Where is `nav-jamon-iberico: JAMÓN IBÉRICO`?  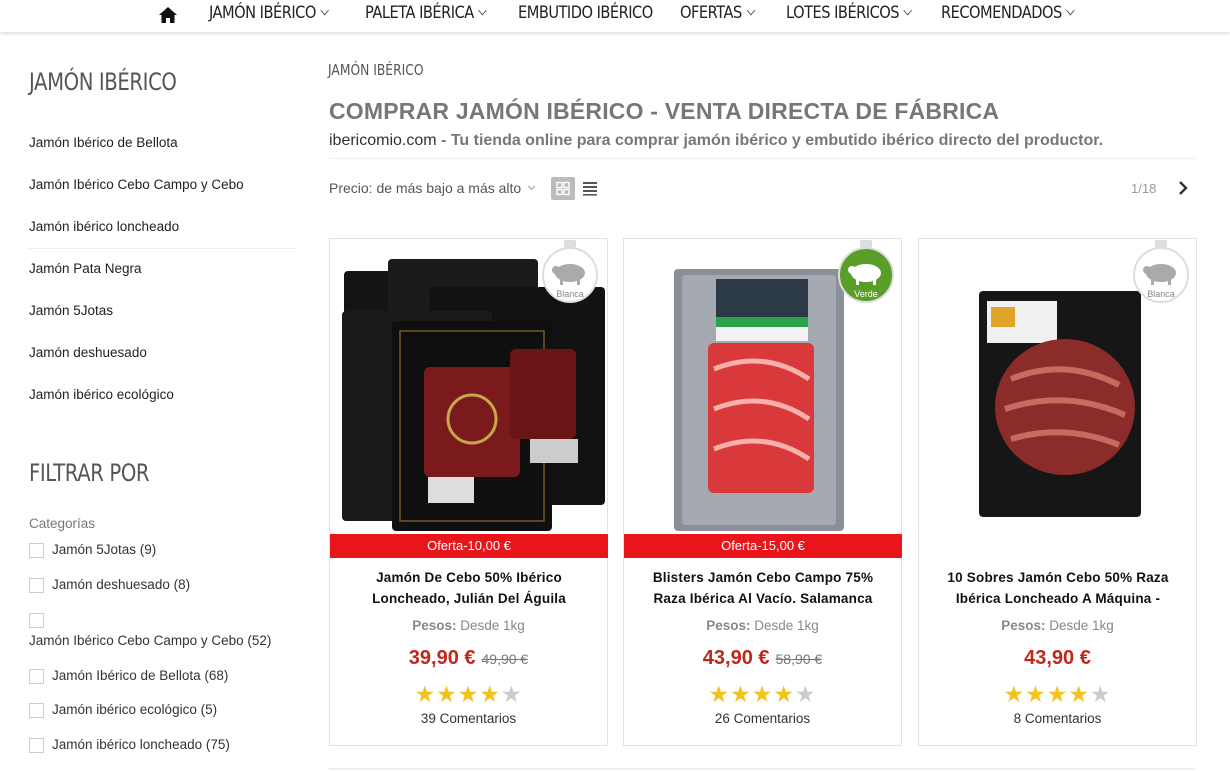
nav-jamon-iberico: JAMÓN IBÉRICO is located at coordinates (269, 13).